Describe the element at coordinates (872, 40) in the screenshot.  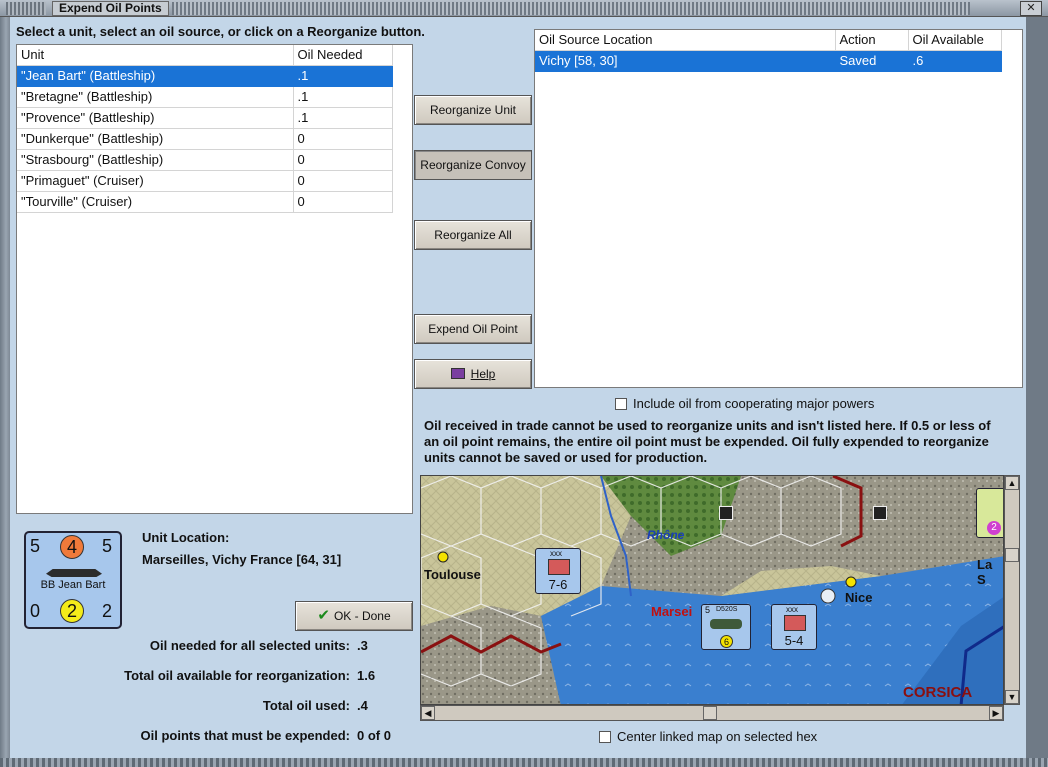
I see `column-header-action: Action` at that location.